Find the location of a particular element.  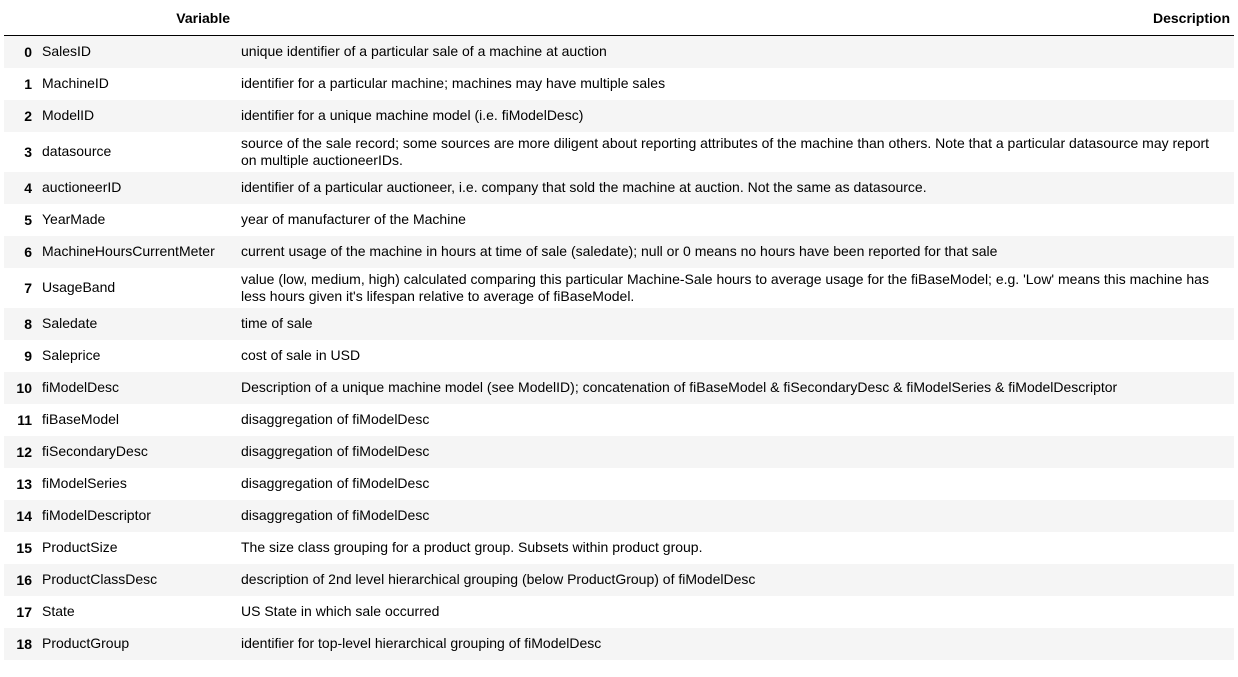

description-cell: US State in which sale occurred is located at coordinates (340, 611).